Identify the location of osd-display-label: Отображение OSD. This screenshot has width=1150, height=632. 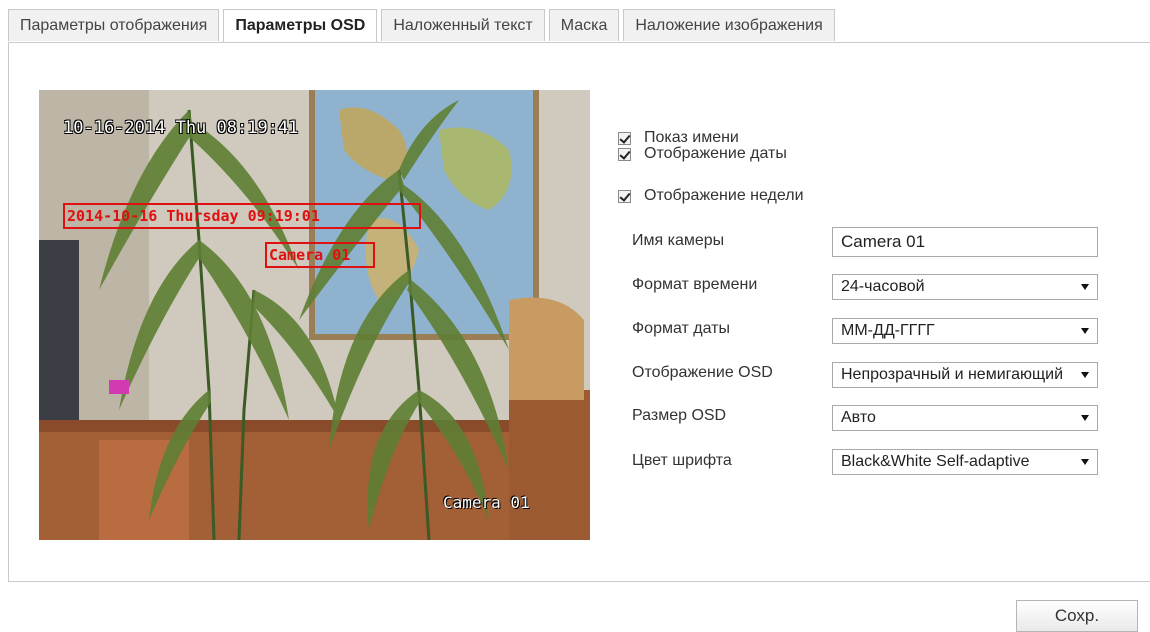
(702, 372).